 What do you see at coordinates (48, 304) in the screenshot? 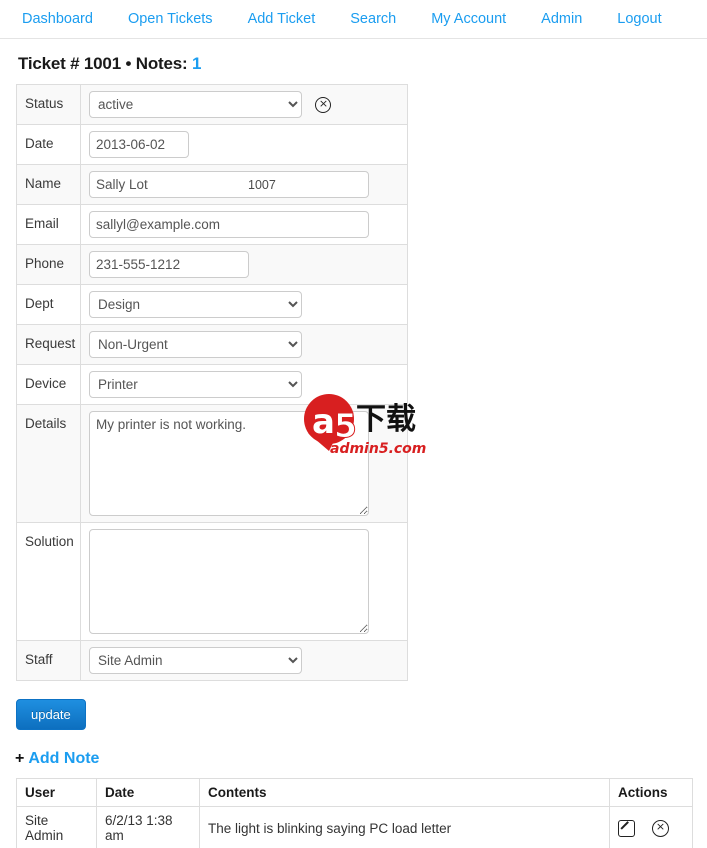
I see `label-dept: Dept` at bounding box center [48, 304].